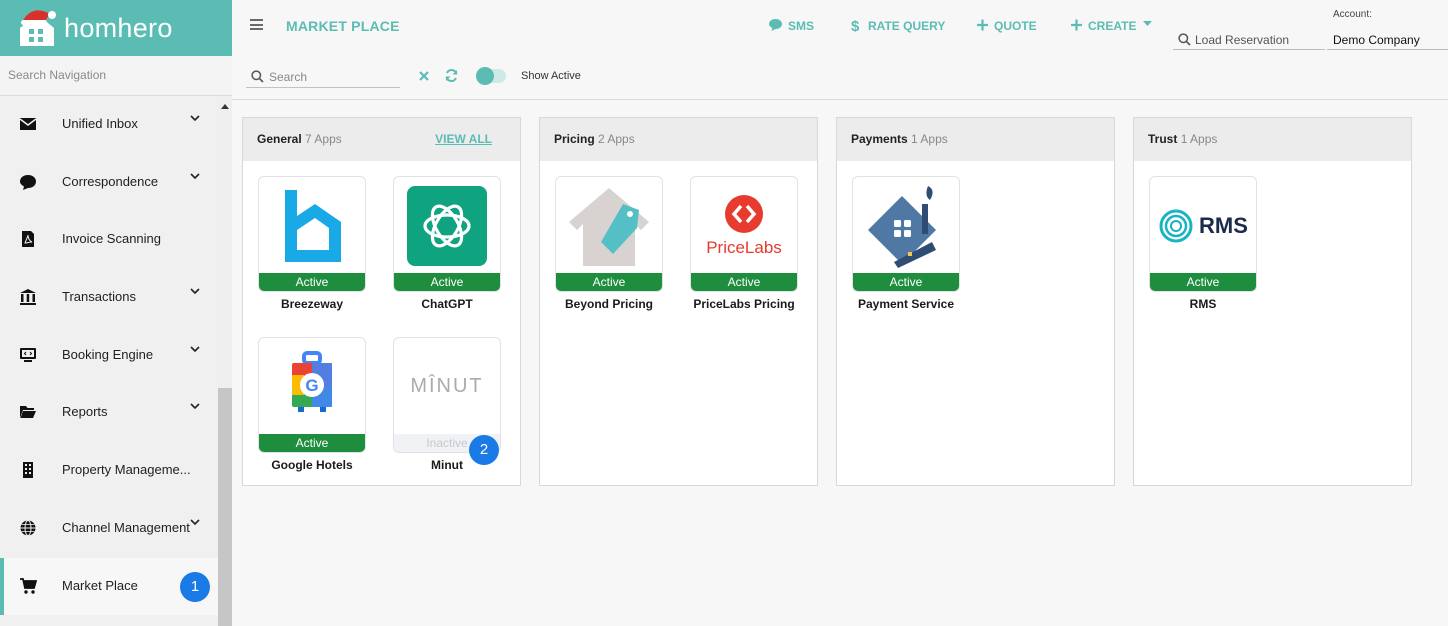 The width and height of the screenshot is (1448, 626). Describe the element at coordinates (1352, 14) in the screenshot. I see `account-label: Account:` at that location.